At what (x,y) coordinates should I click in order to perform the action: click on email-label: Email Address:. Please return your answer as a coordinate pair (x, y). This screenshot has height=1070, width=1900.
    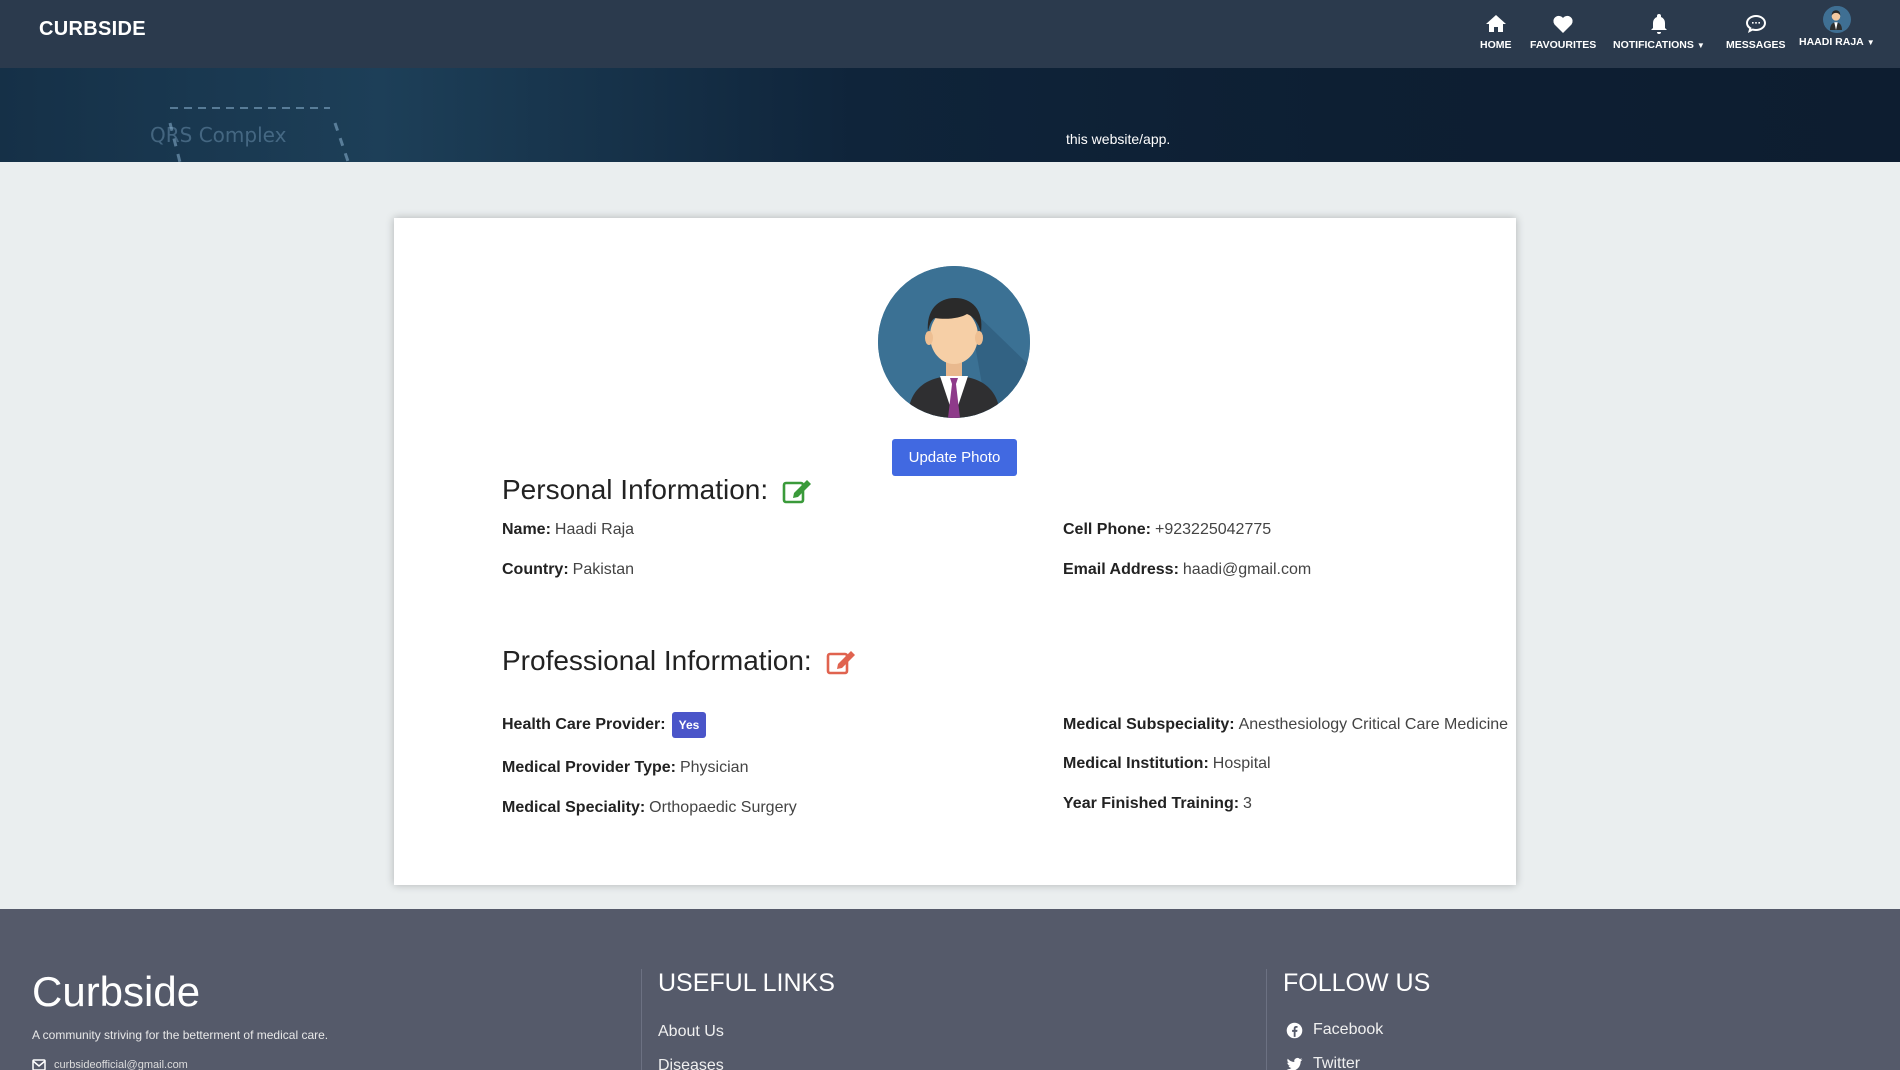
    Looking at the image, I should click on (1121, 569).